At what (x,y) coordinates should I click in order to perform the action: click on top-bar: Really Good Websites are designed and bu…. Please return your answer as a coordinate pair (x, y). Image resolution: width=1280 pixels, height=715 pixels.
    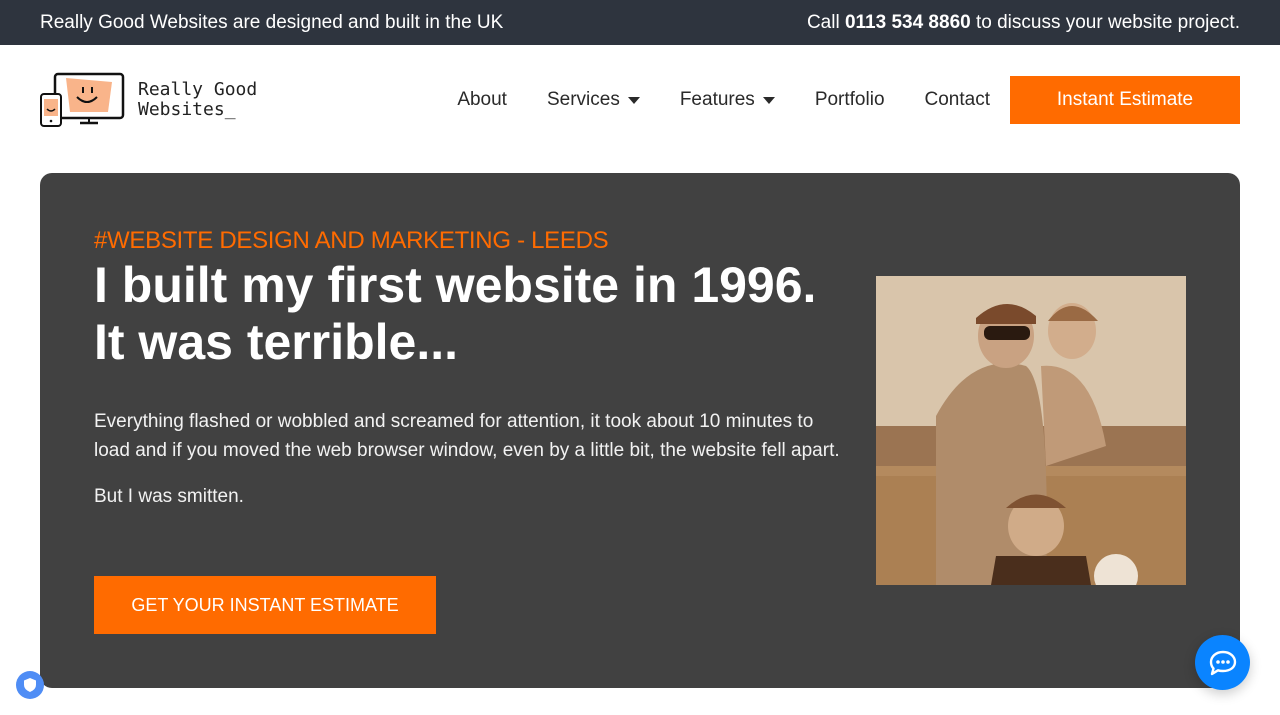
    Looking at the image, I should click on (640, 22).